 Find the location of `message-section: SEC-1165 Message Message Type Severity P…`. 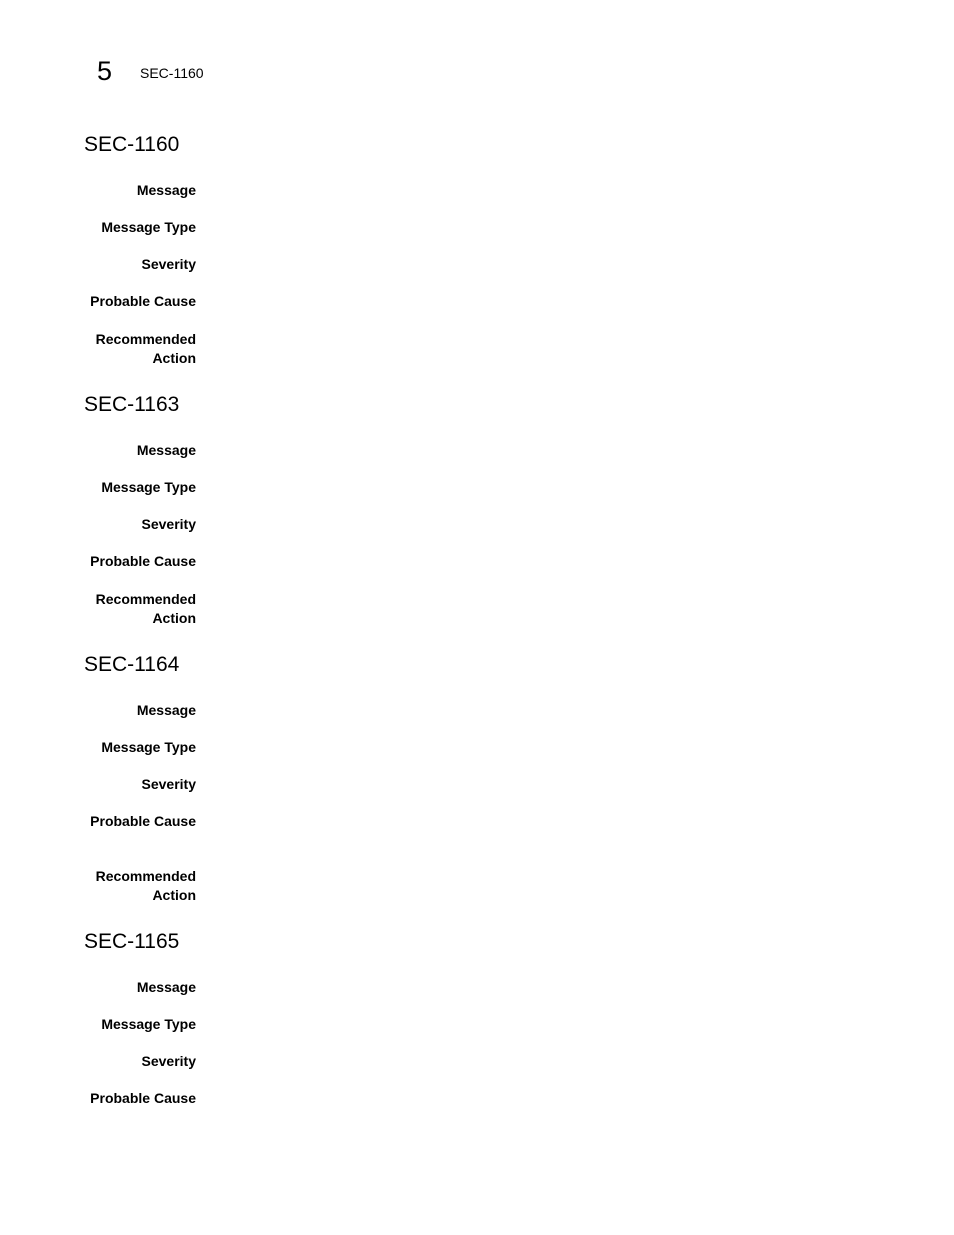

message-section: SEC-1165 Message Message Type Severity P… is located at coordinates (484, 1018).